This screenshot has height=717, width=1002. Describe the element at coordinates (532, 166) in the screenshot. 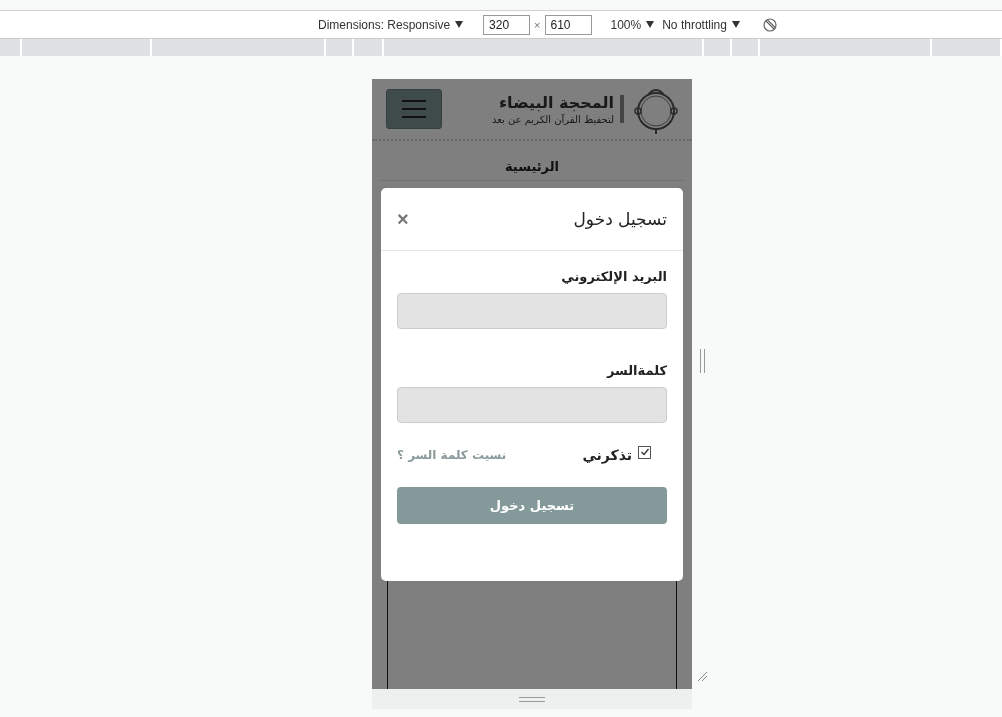

I see `nav-link: الرئيسية` at that location.